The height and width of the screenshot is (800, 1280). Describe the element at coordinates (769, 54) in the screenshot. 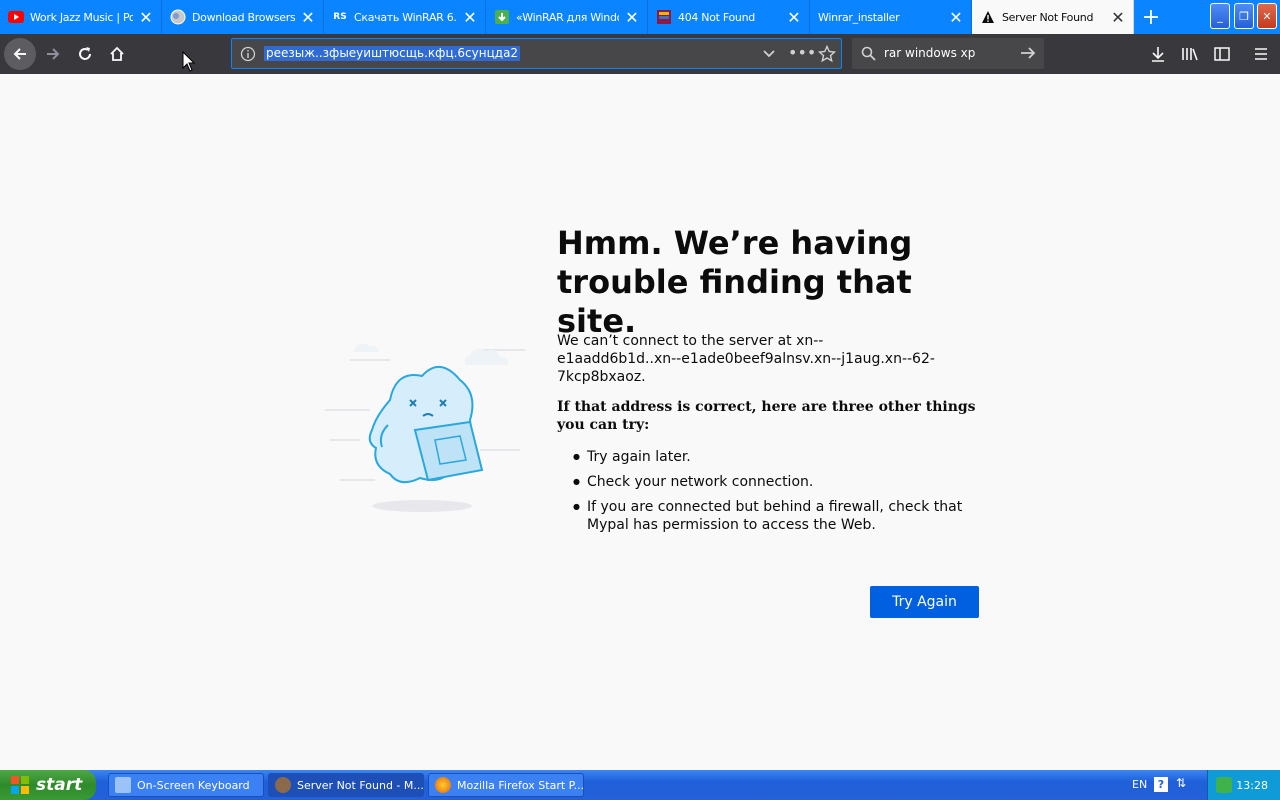

I see `chevron-down-icon` at that location.